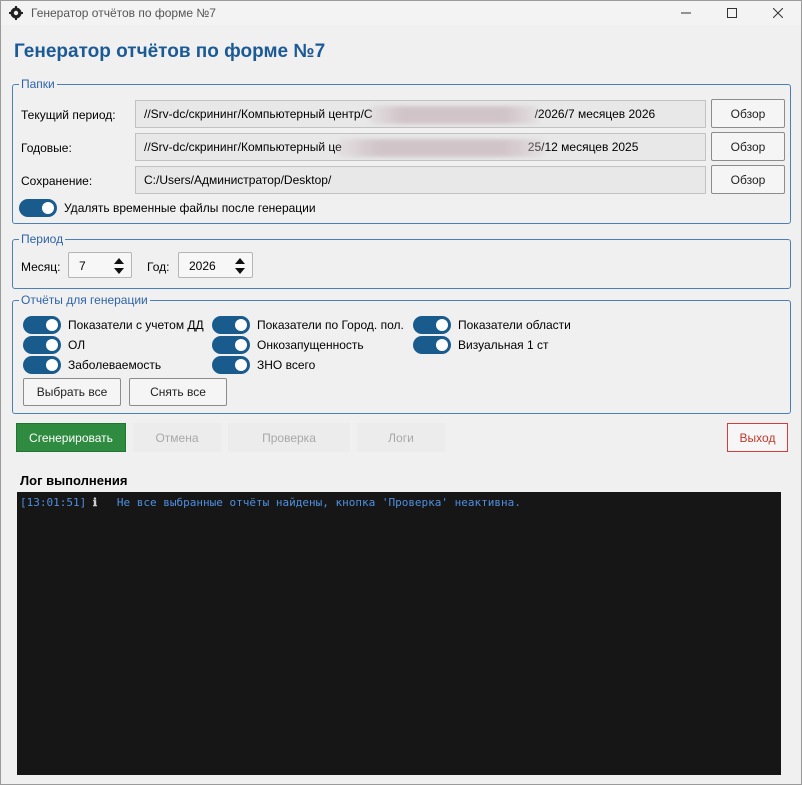  I want to click on period-group: Период Месяц: 7 Год: 2026, so click(401, 260).